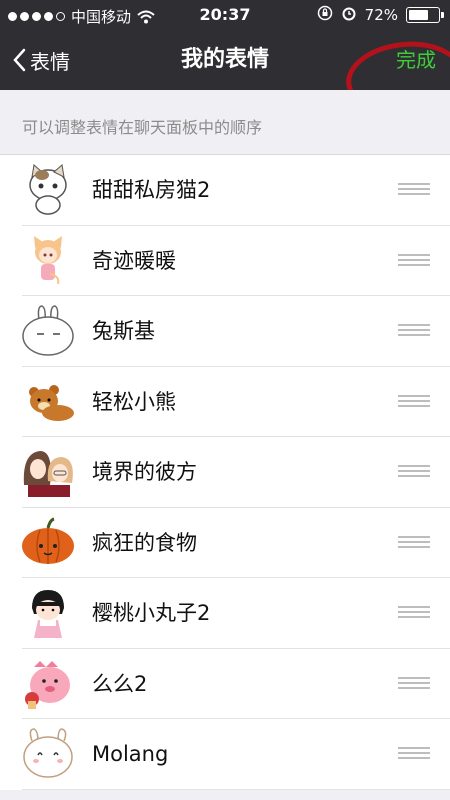 The width and height of the screenshot is (450, 800). Describe the element at coordinates (48, 474) in the screenshot. I see `anime-sticker-icon` at that location.